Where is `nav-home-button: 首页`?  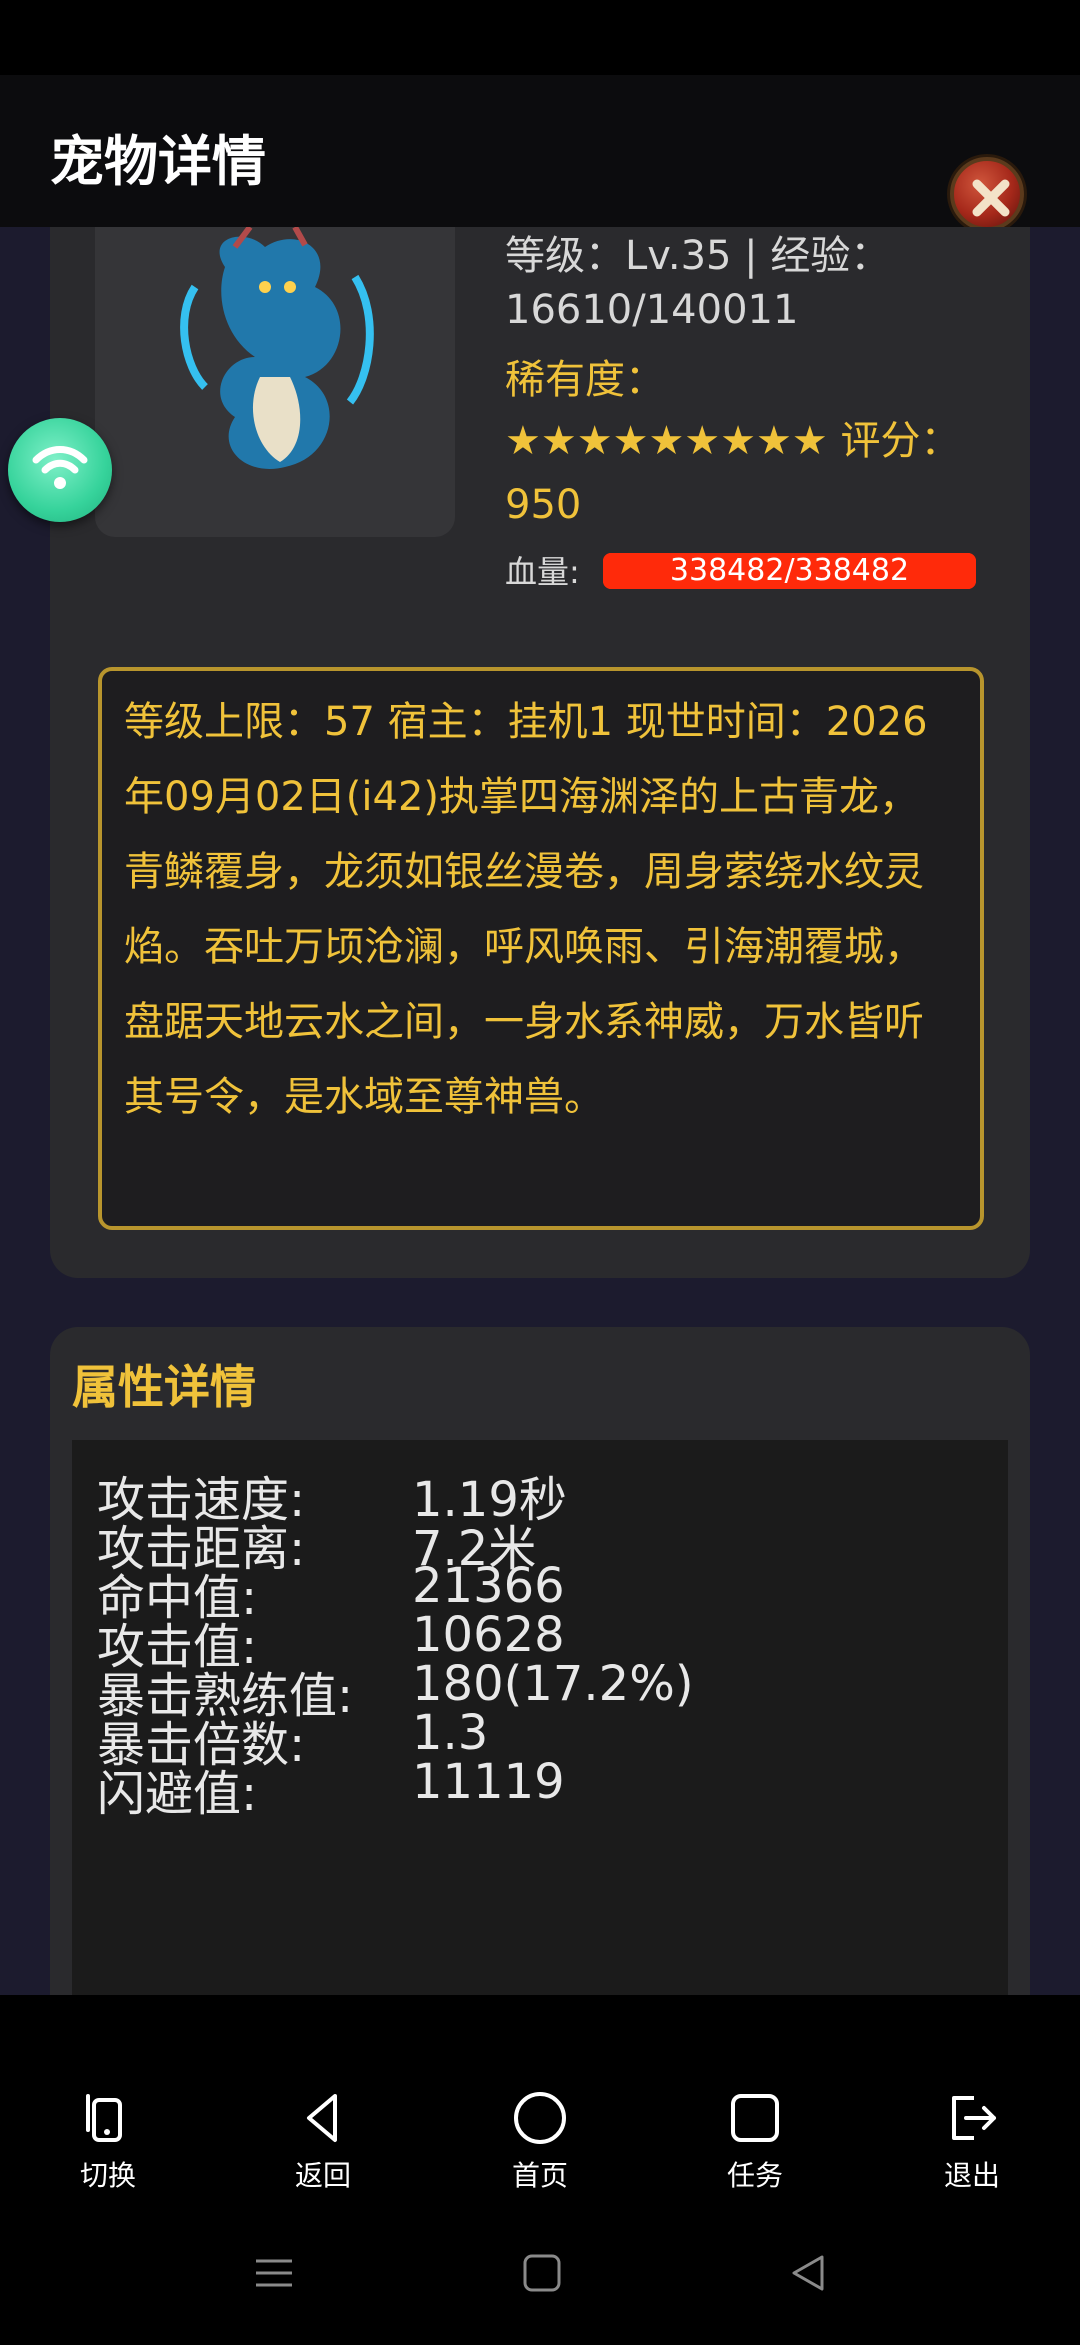
nav-home-button: 首页 is located at coordinates (540, 2142).